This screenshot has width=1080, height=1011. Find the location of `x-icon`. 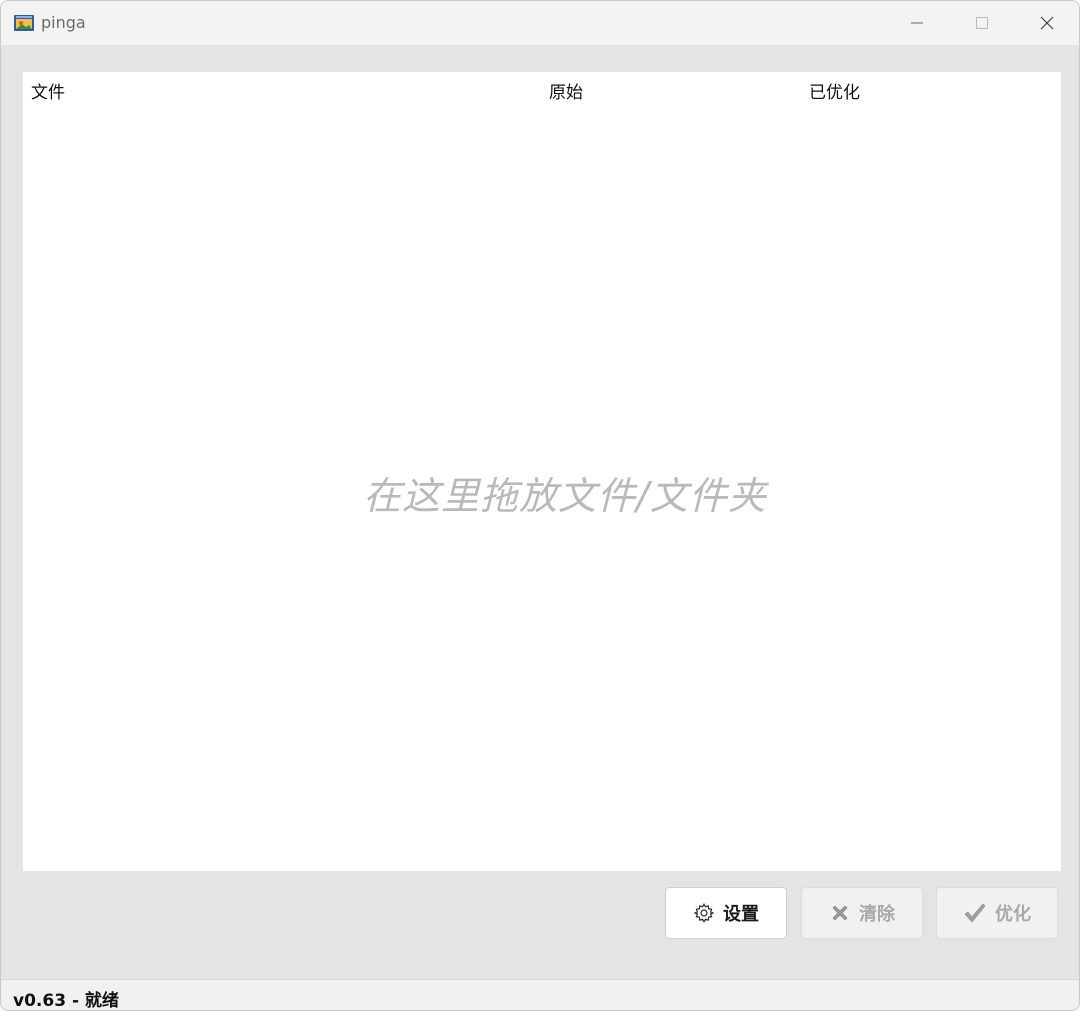

x-icon is located at coordinates (840, 913).